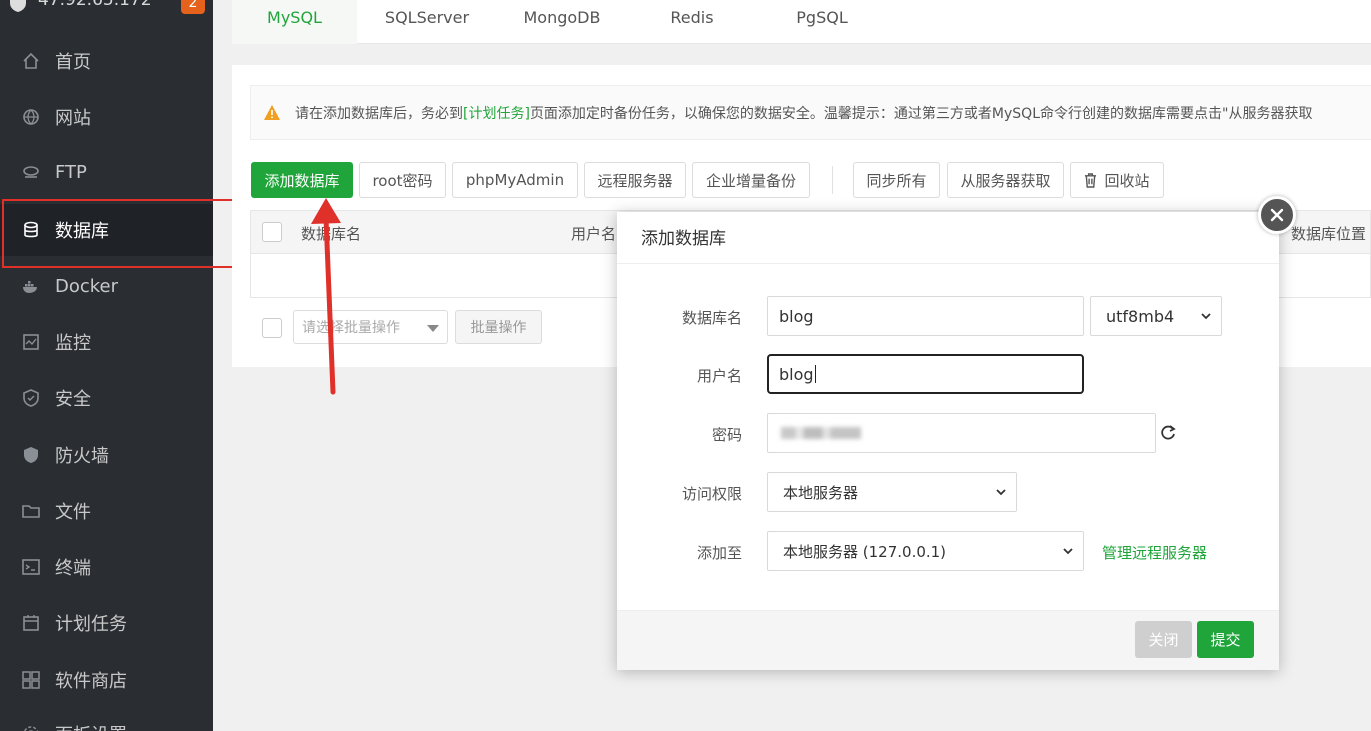 The height and width of the screenshot is (731, 1371). I want to click on add-to-select: 本地服务器 (127.0.0.1), so click(925, 551).